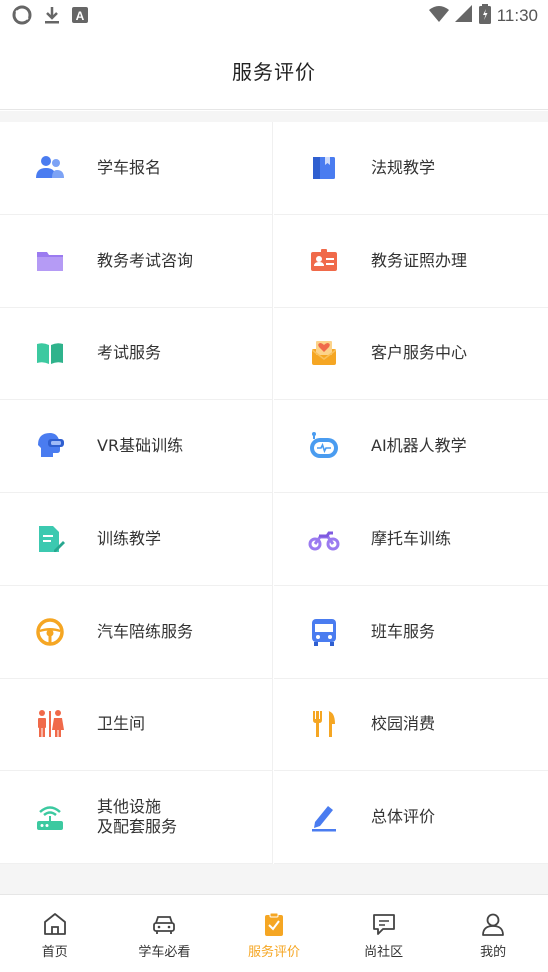 The width and height of the screenshot is (548, 972). What do you see at coordinates (50, 446) in the screenshot?
I see `vr-head-icon` at bounding box center [50, 446].